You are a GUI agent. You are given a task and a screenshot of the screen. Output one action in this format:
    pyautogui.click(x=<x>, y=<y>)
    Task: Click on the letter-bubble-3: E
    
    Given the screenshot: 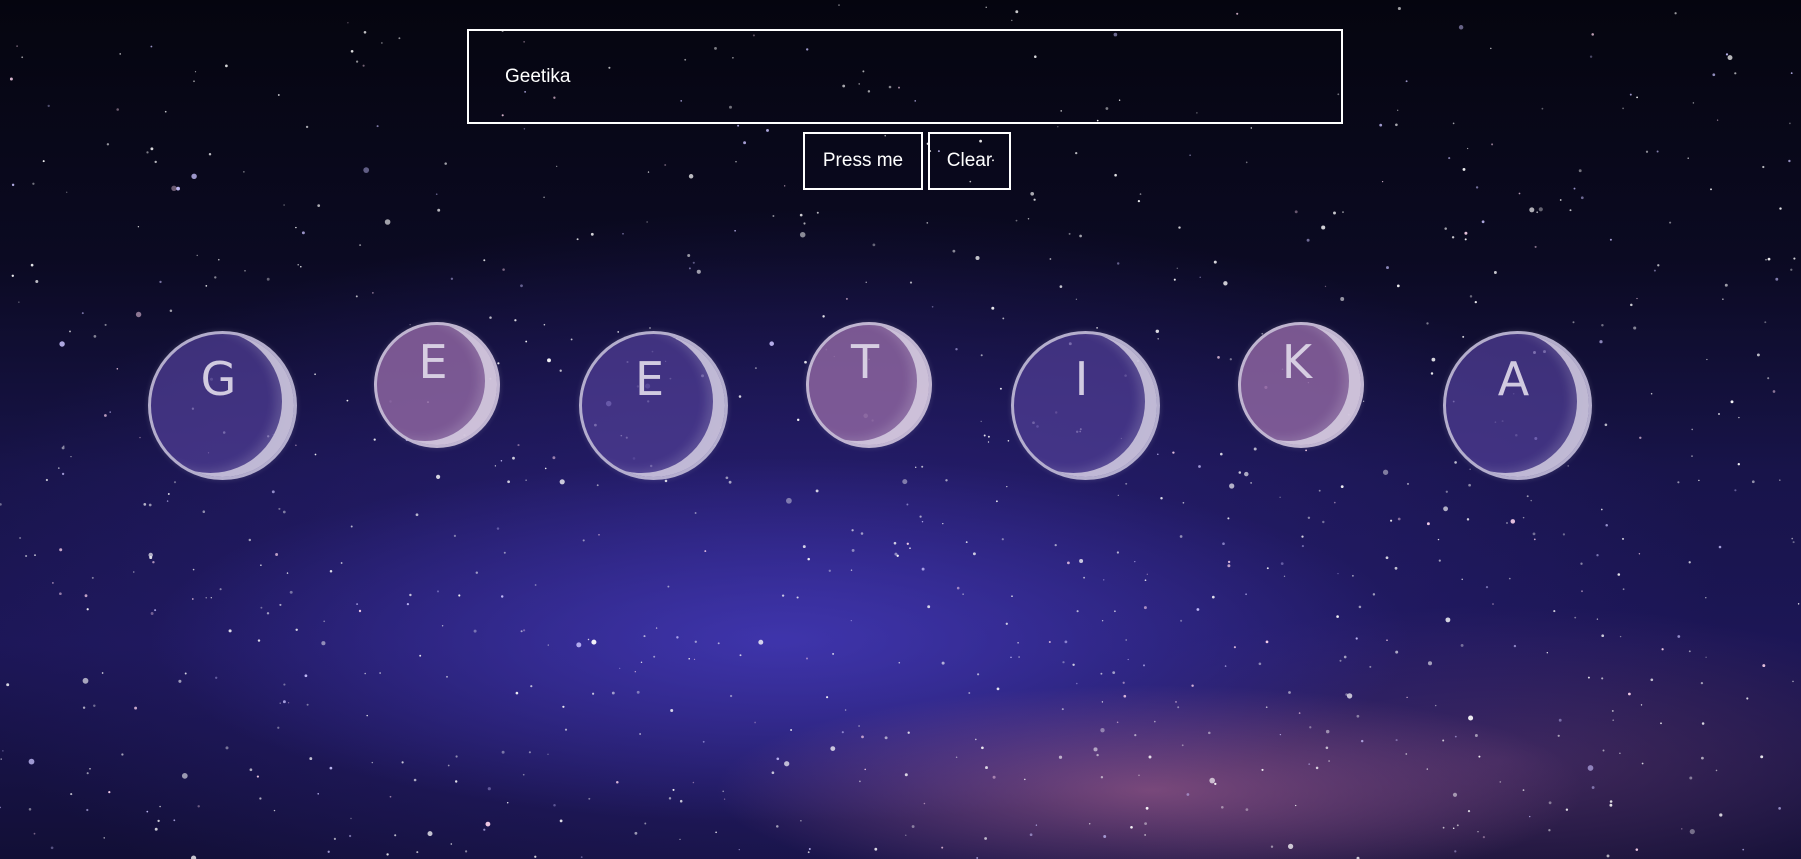 What is the action you would take?
    pyautogui.click(x=653, y=405)
    